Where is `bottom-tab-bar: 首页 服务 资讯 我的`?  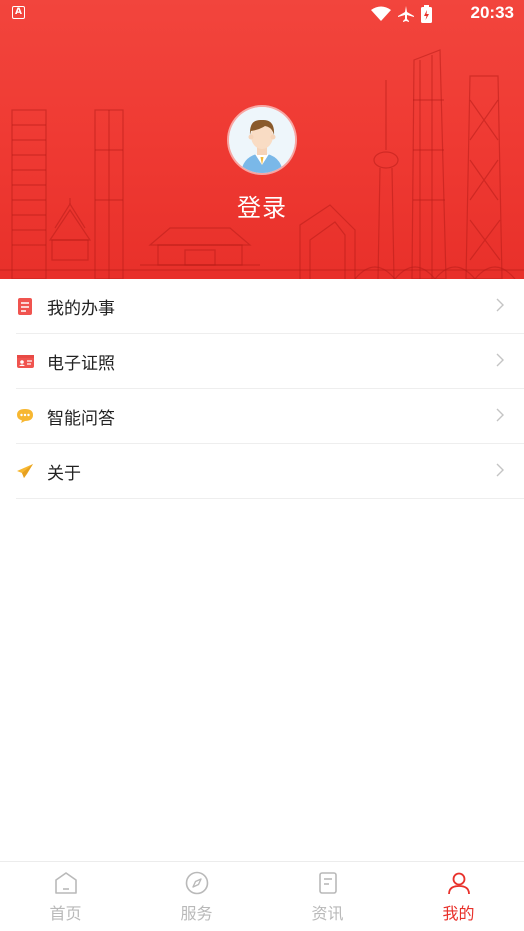 bottom-tab-bar: 首页 服务 资讯 我的 is located at coordinates (262, 896).